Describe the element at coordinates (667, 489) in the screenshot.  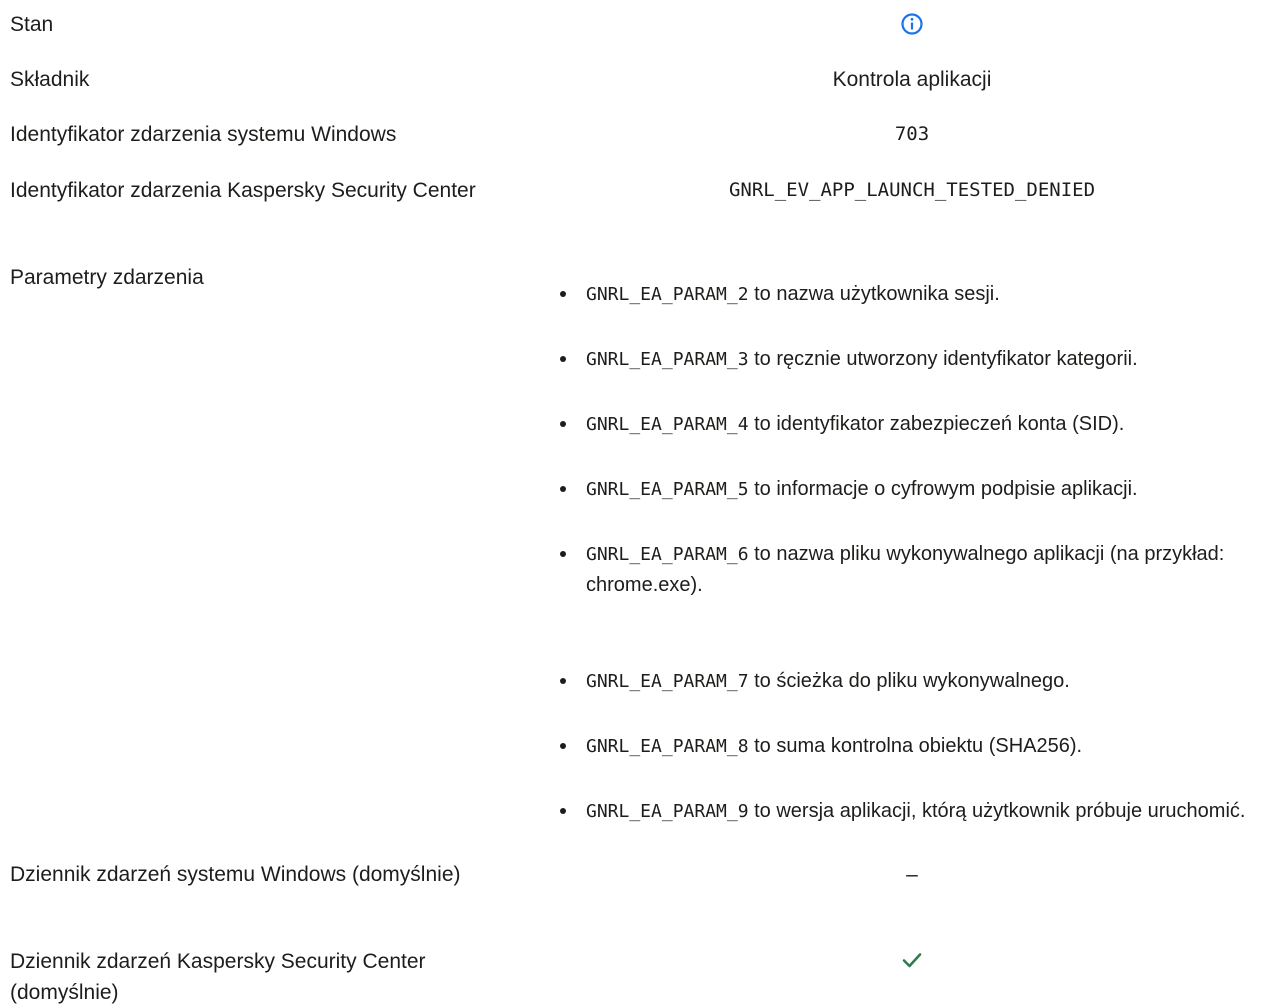
I see `param-code: GNRL_EA_PARAM_5` at that location.